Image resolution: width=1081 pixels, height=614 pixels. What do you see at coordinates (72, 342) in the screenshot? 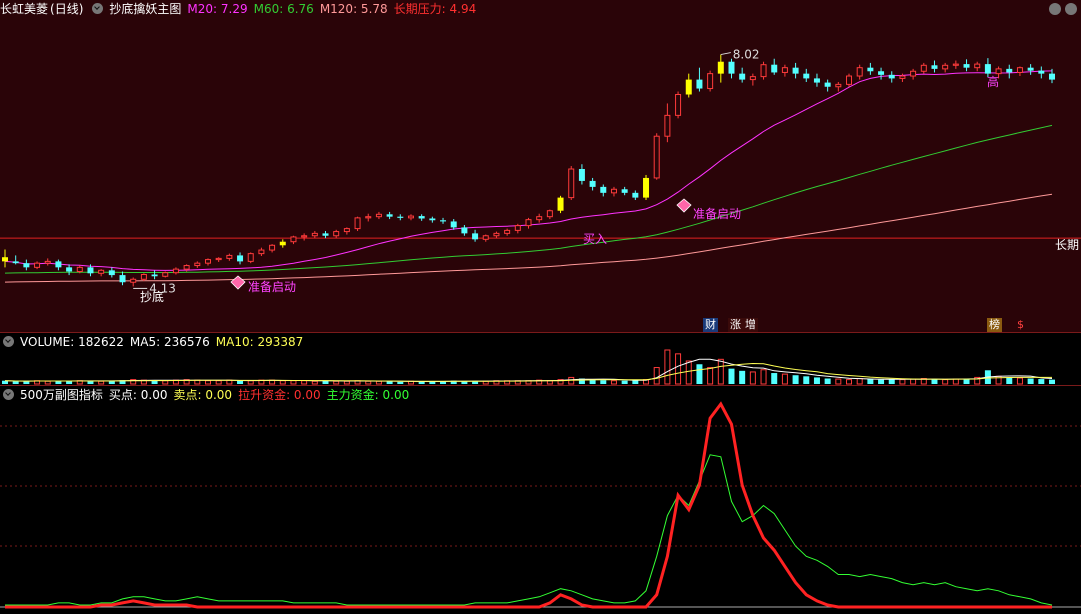
I see `volume-value: VOLUME: 182622` at bounding box center [72, 342].